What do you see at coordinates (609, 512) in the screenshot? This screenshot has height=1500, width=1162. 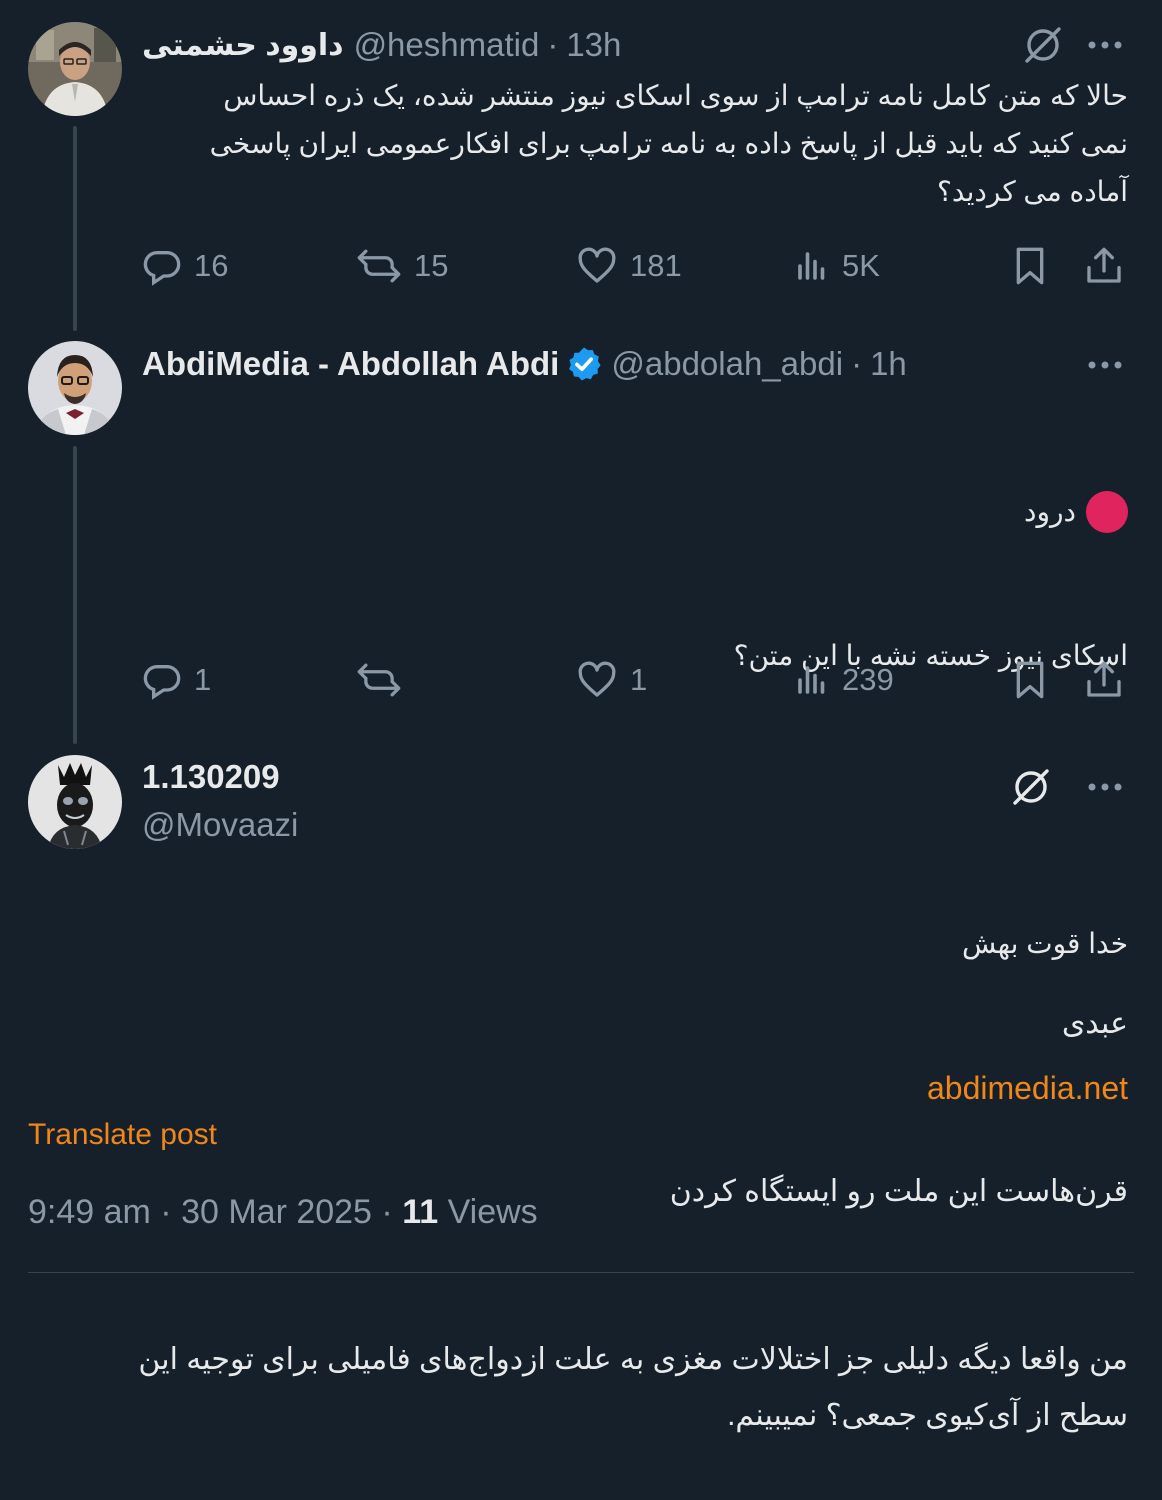 I see `text-line: درود` at bounding box center [609, 512].